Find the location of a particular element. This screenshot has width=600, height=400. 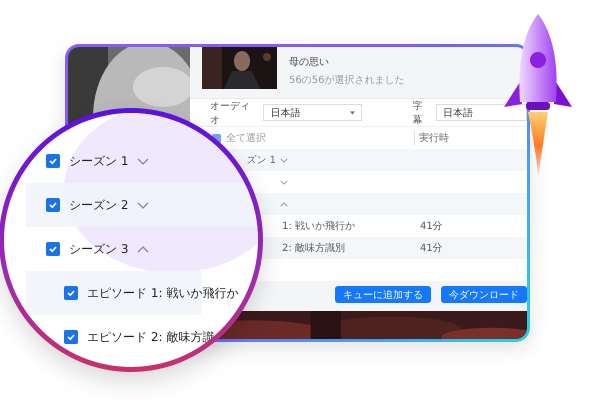

video-title: 母の思い is located at coordinates (309, 62).